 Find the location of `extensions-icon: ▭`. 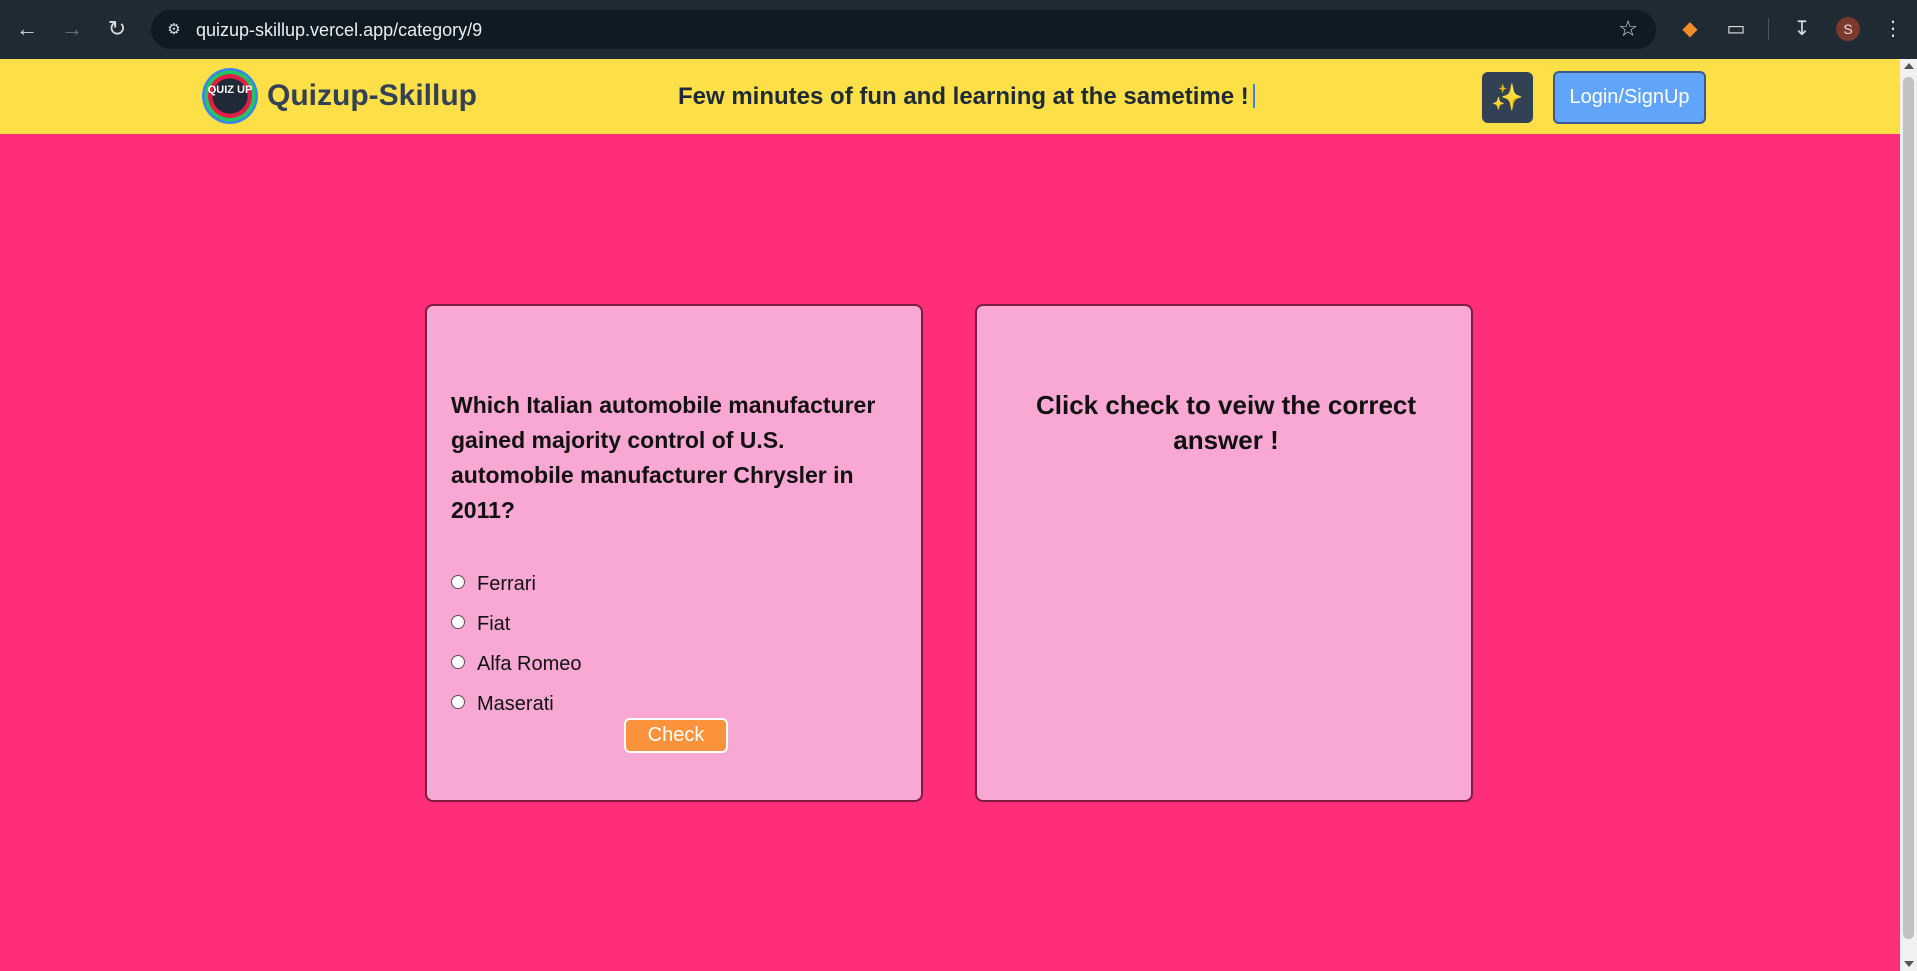

extensions-icon: ▭ is located at coordinates (1736, 29).